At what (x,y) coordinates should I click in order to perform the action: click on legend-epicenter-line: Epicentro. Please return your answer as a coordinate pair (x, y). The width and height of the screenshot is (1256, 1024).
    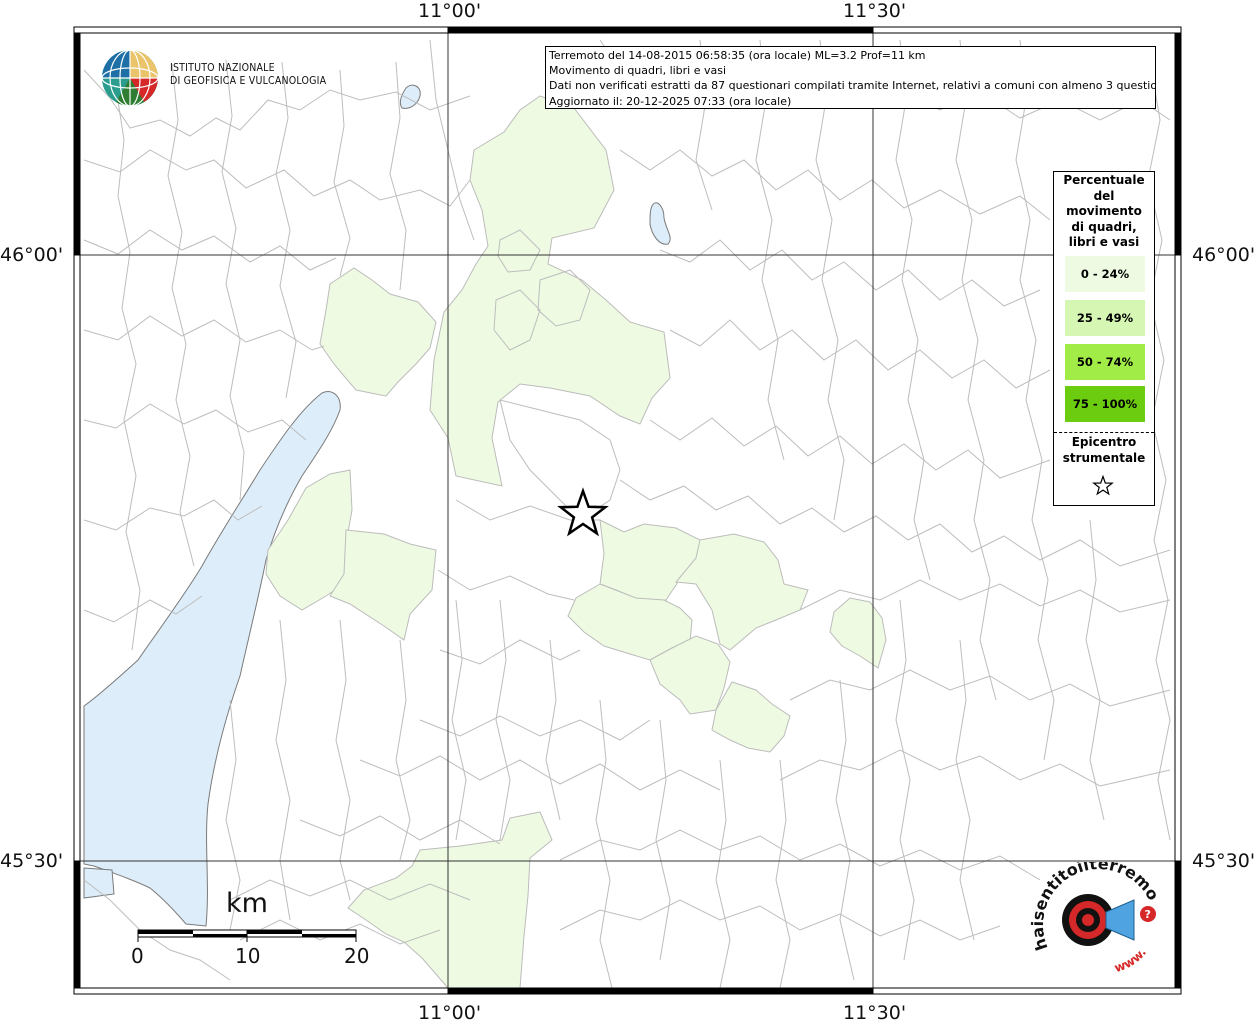
    Looking at the image, I should click on (1104, 442).